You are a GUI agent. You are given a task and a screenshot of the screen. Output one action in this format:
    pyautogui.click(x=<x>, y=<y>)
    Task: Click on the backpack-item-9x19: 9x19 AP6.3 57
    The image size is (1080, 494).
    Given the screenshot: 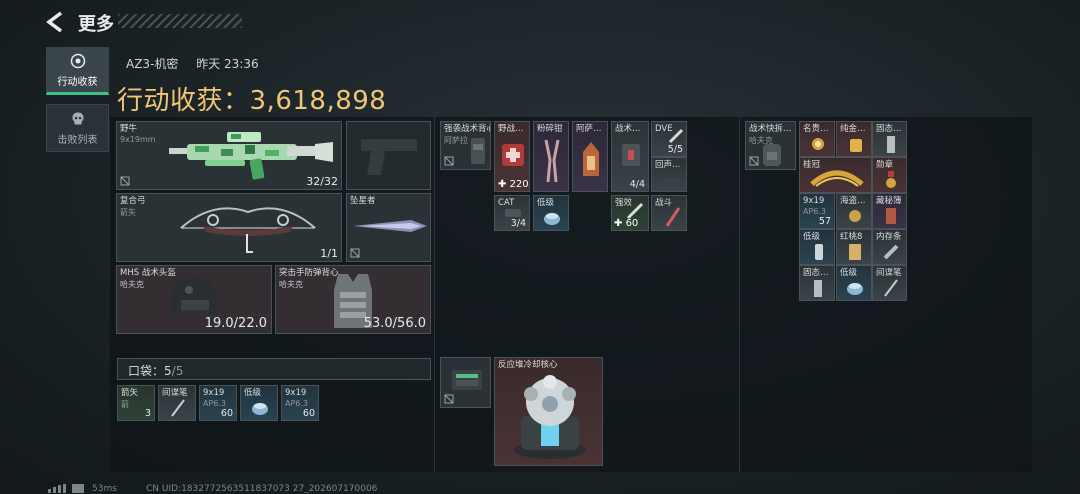 What is the action you would take?
    pyautogui.click(x=817, y=211)
    